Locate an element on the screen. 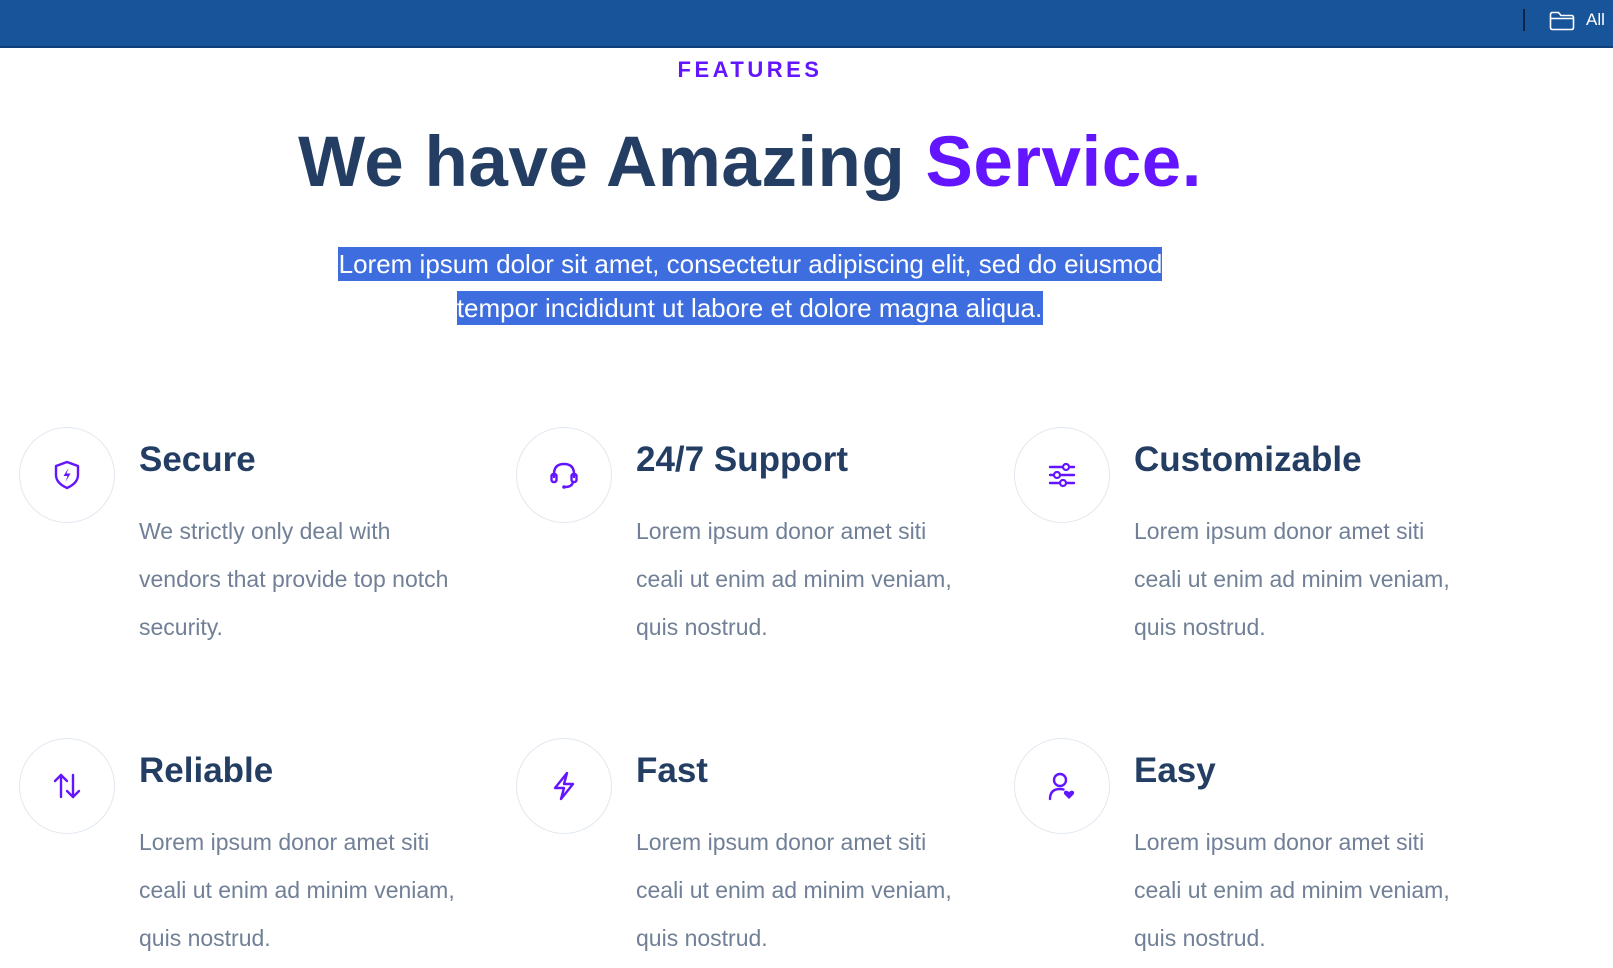 This screenshot has width=1613, height=968. arrows-up-down-icon is located at coordinates (67, 786).